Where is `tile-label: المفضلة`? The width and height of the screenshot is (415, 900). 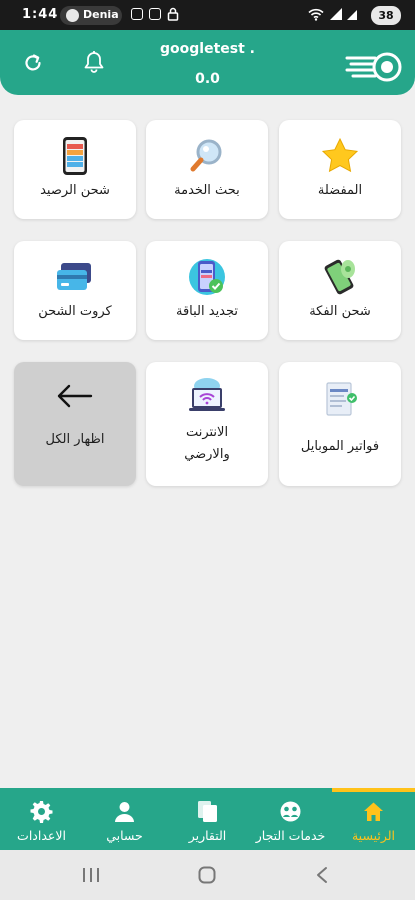
tile-label: المفضلة is located at coordinates (340, 190).